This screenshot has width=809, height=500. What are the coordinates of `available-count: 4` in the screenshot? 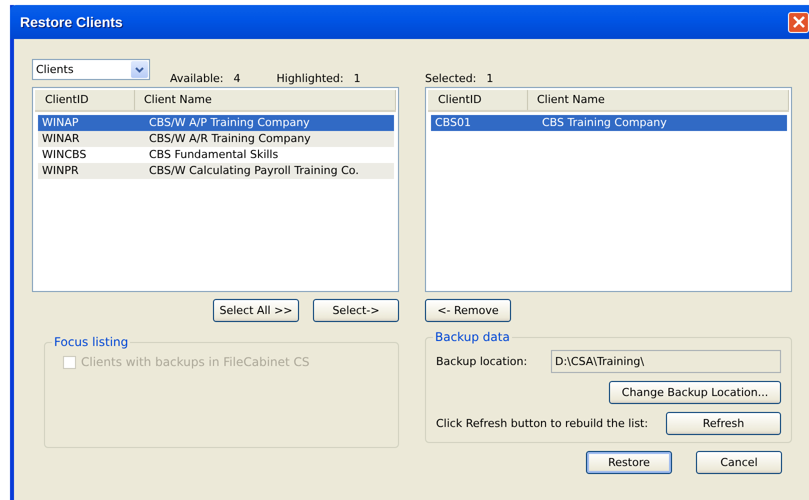 It's located at (237, 78).